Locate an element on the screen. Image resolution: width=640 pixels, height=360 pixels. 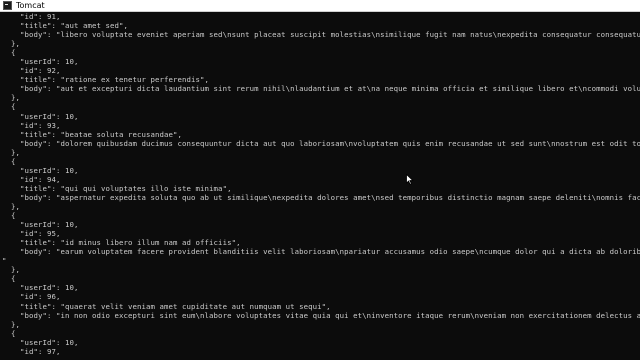
console-line: " is located at coordinates (4, 261).